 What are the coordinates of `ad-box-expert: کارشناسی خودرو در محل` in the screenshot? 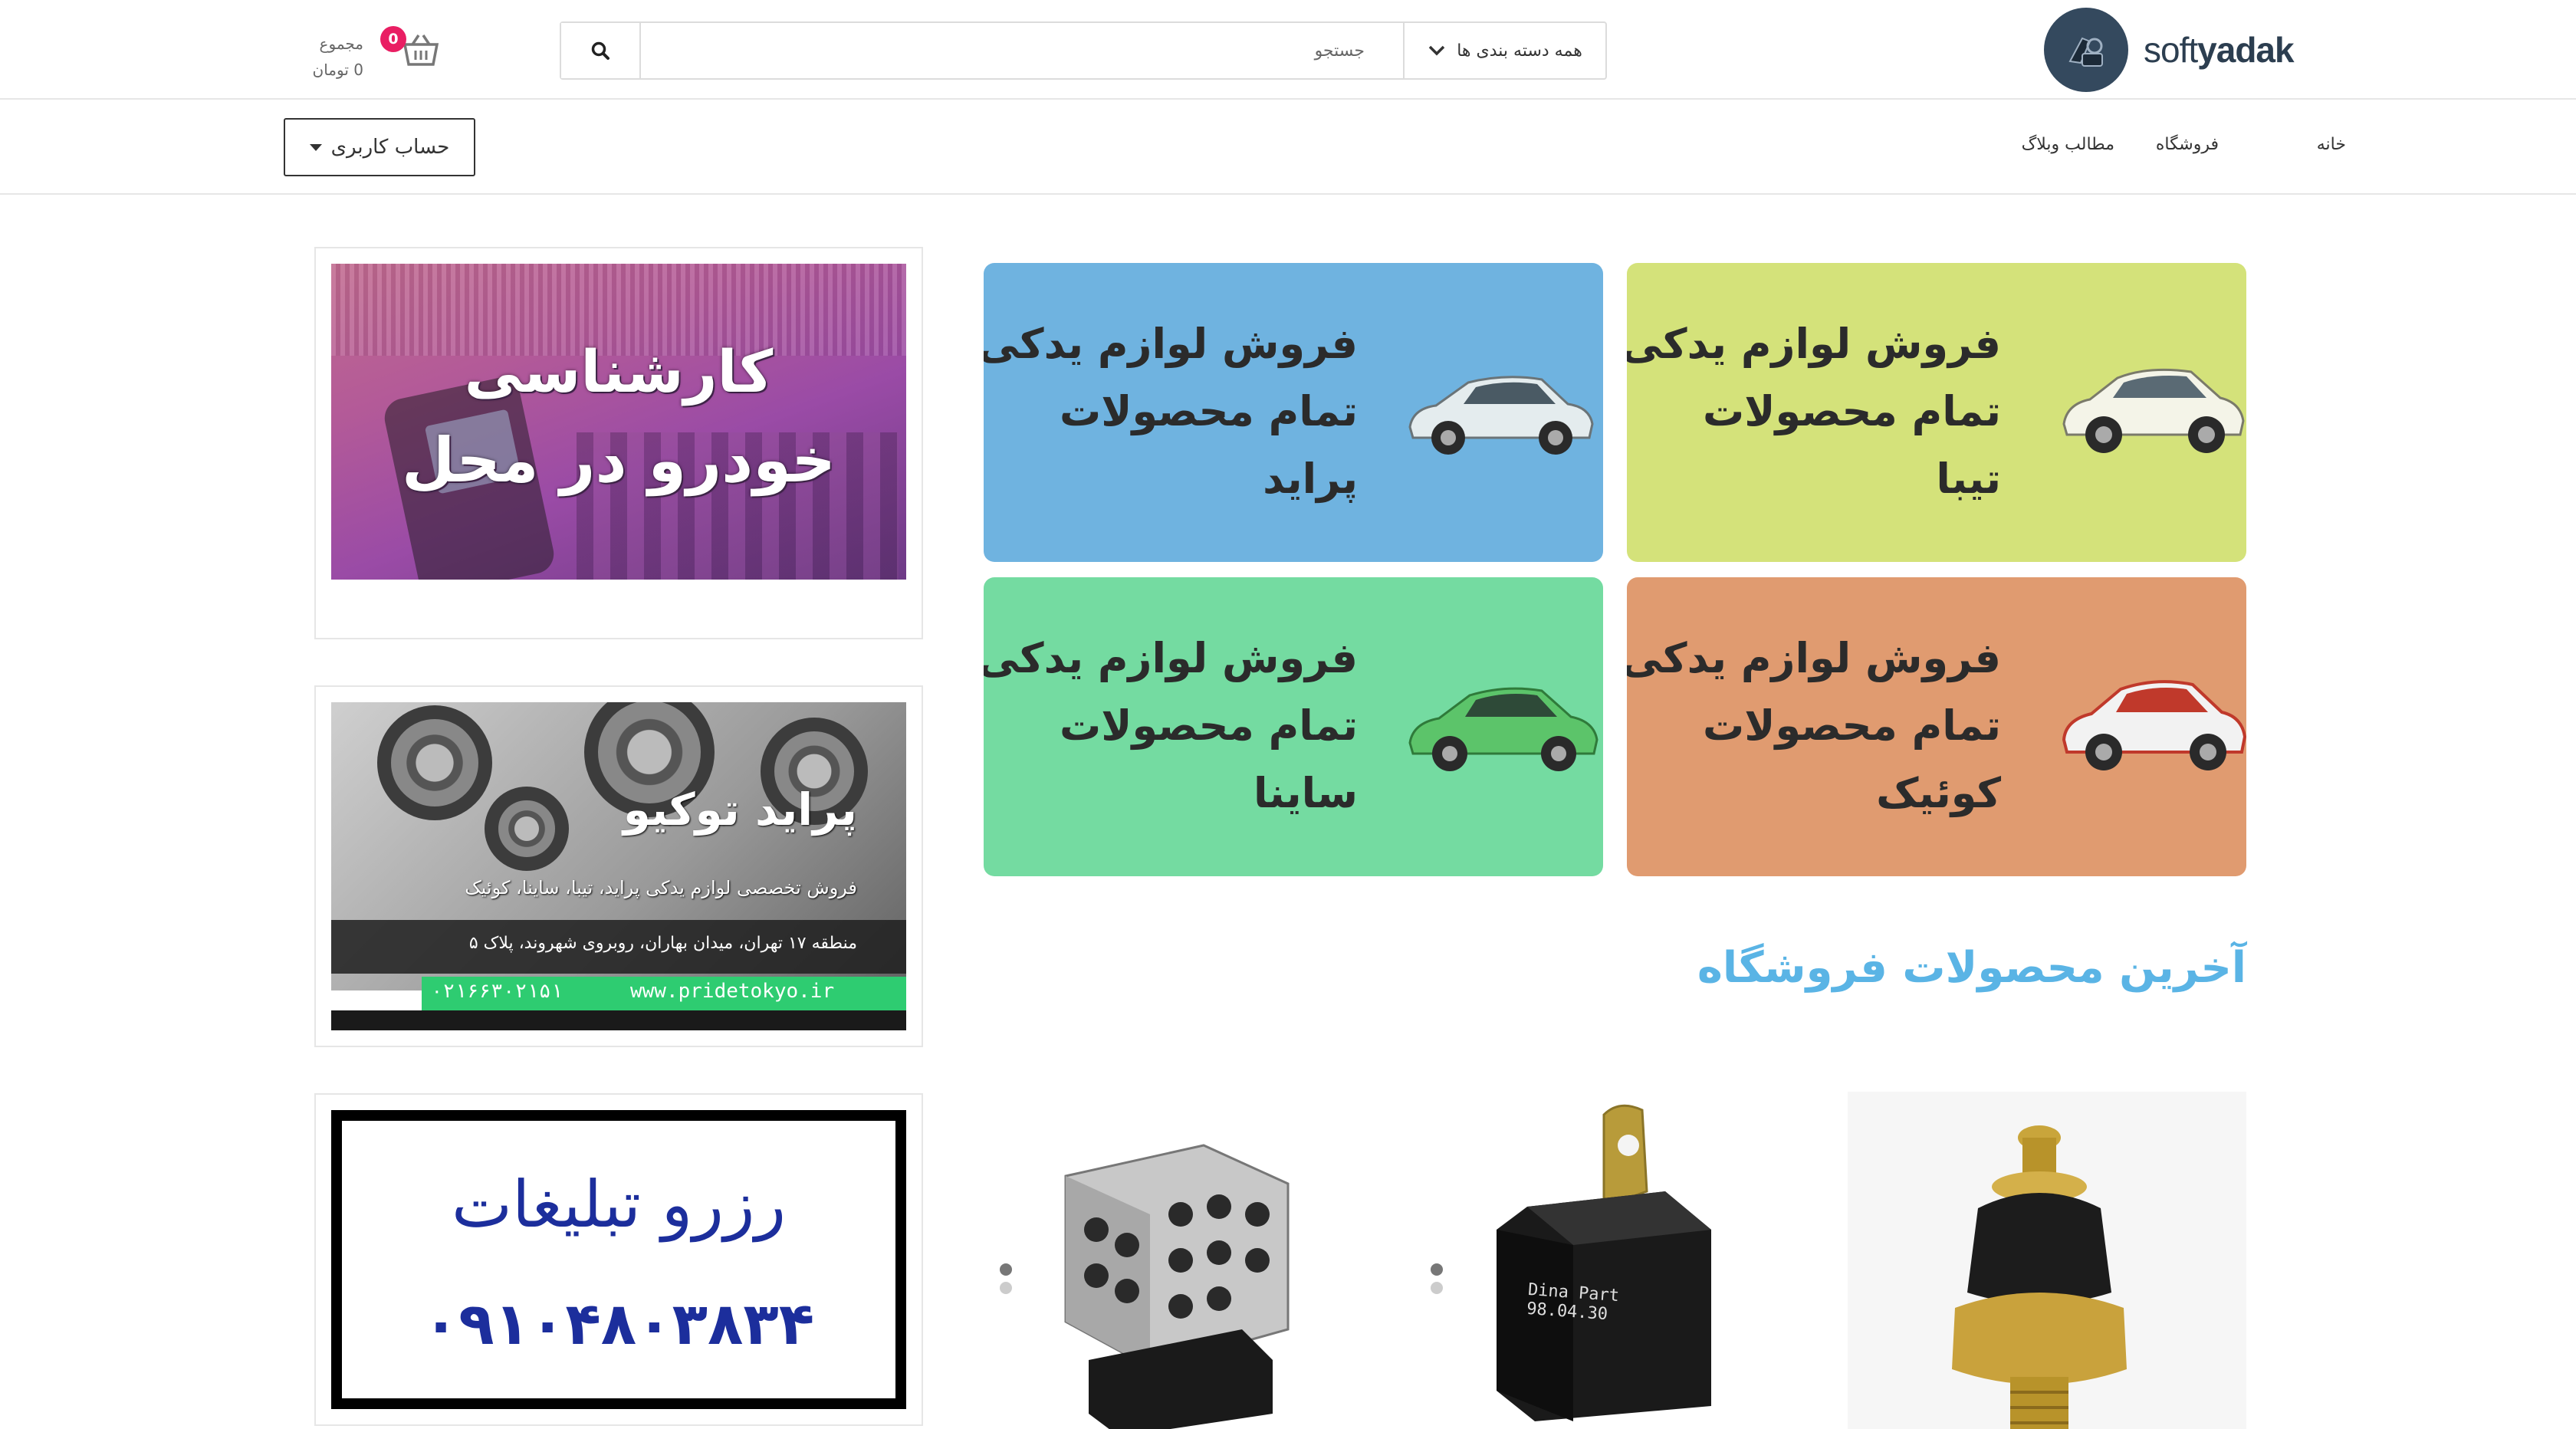 It's located at (618, 443).